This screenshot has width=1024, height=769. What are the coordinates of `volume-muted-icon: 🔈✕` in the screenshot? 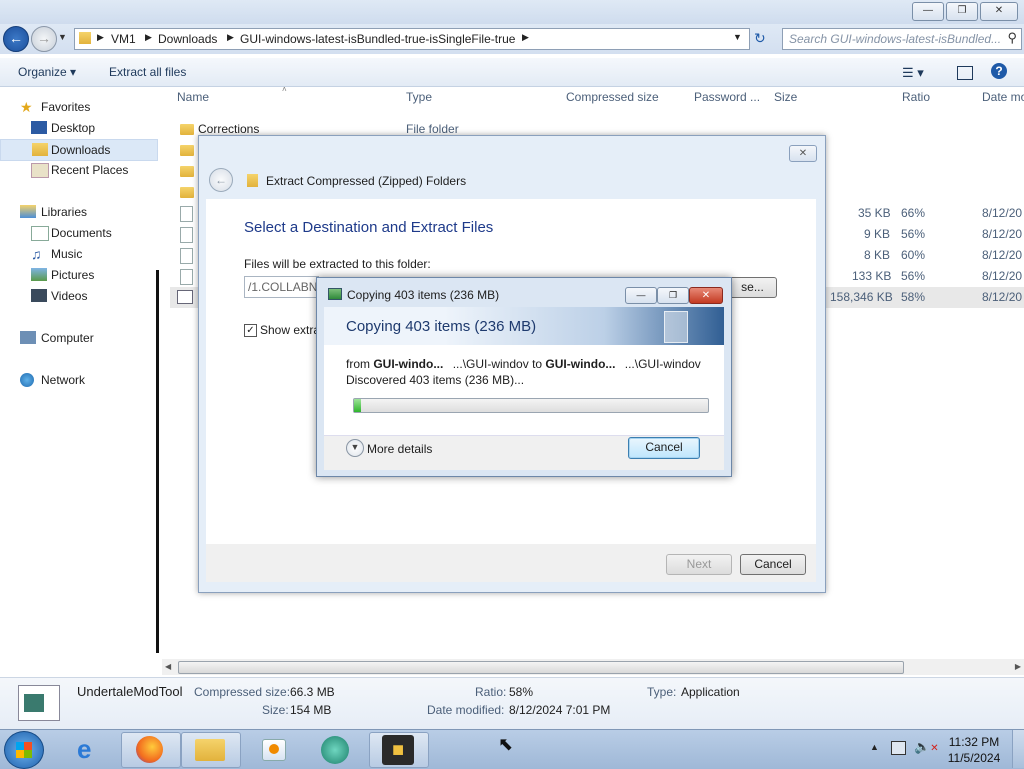 It's located at (926, 747).